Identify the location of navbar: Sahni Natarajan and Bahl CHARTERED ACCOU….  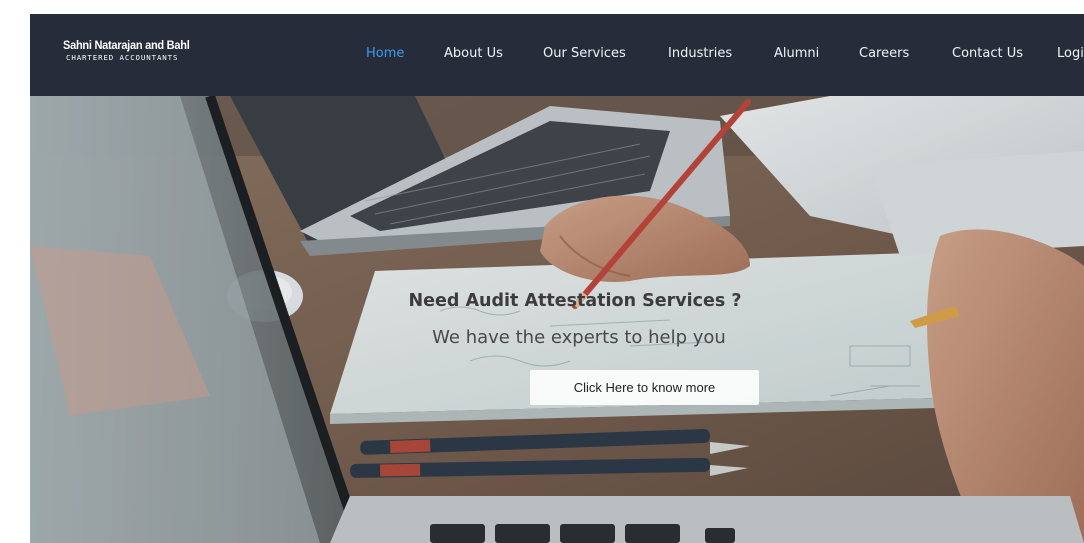
(557, 55).